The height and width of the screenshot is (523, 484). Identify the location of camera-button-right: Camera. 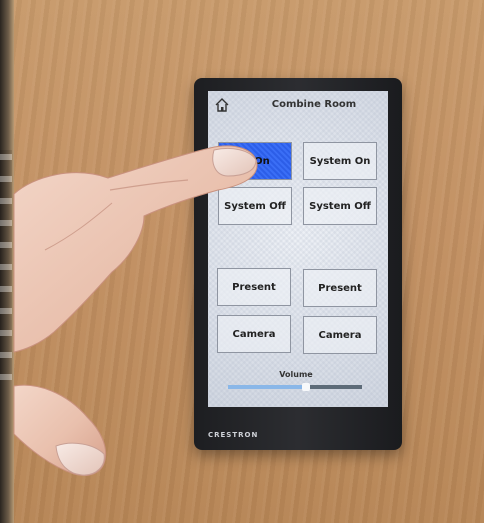
(340, 335).